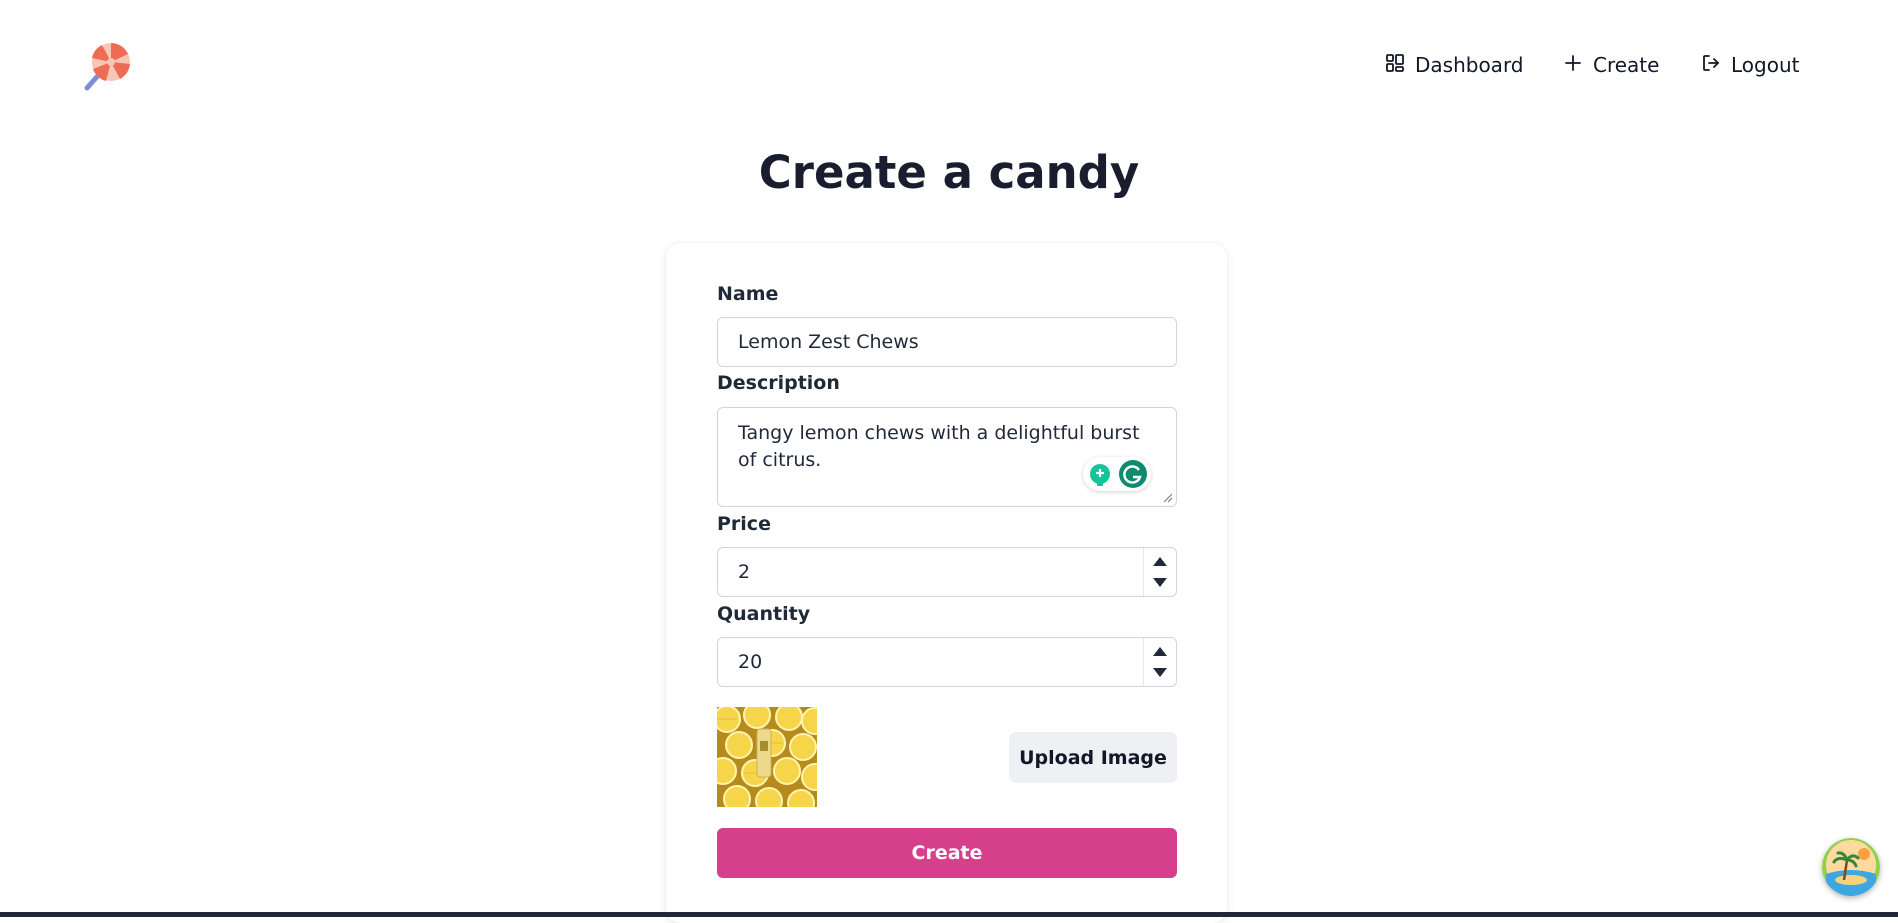  I want to click on resize-handle-icon, so click(1168, 498).